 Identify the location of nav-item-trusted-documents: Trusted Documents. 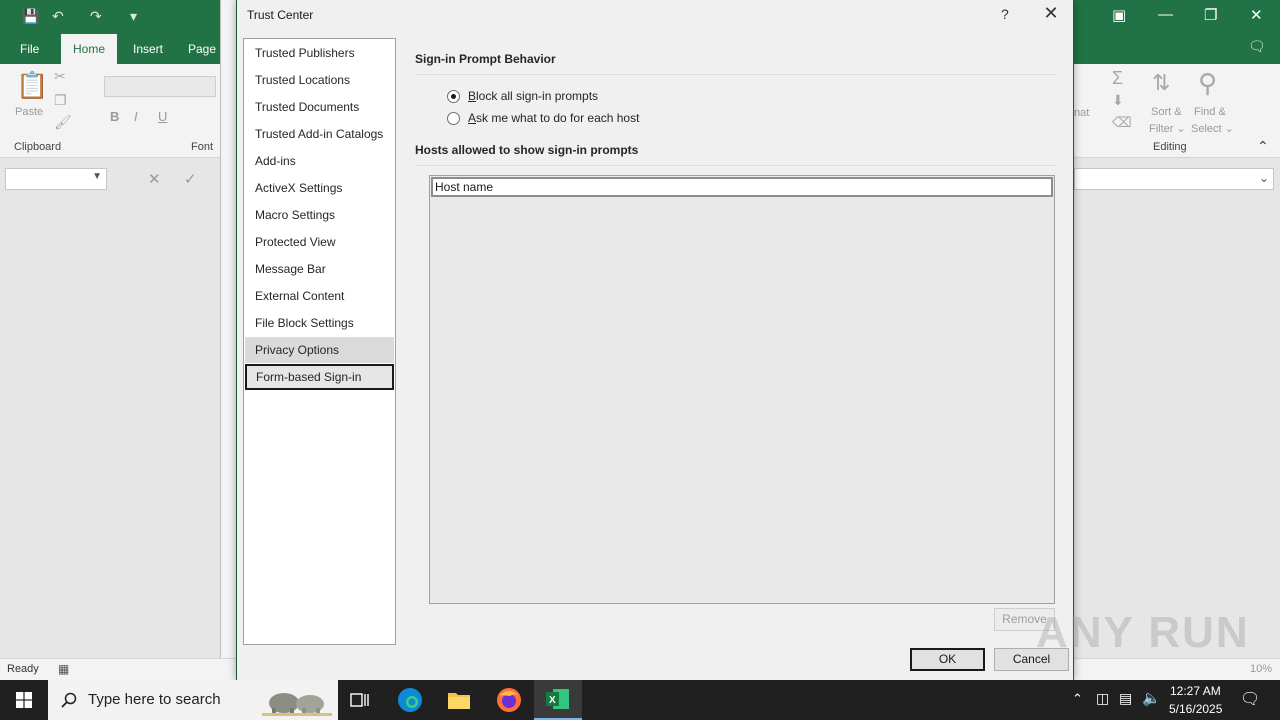
(319, 107).